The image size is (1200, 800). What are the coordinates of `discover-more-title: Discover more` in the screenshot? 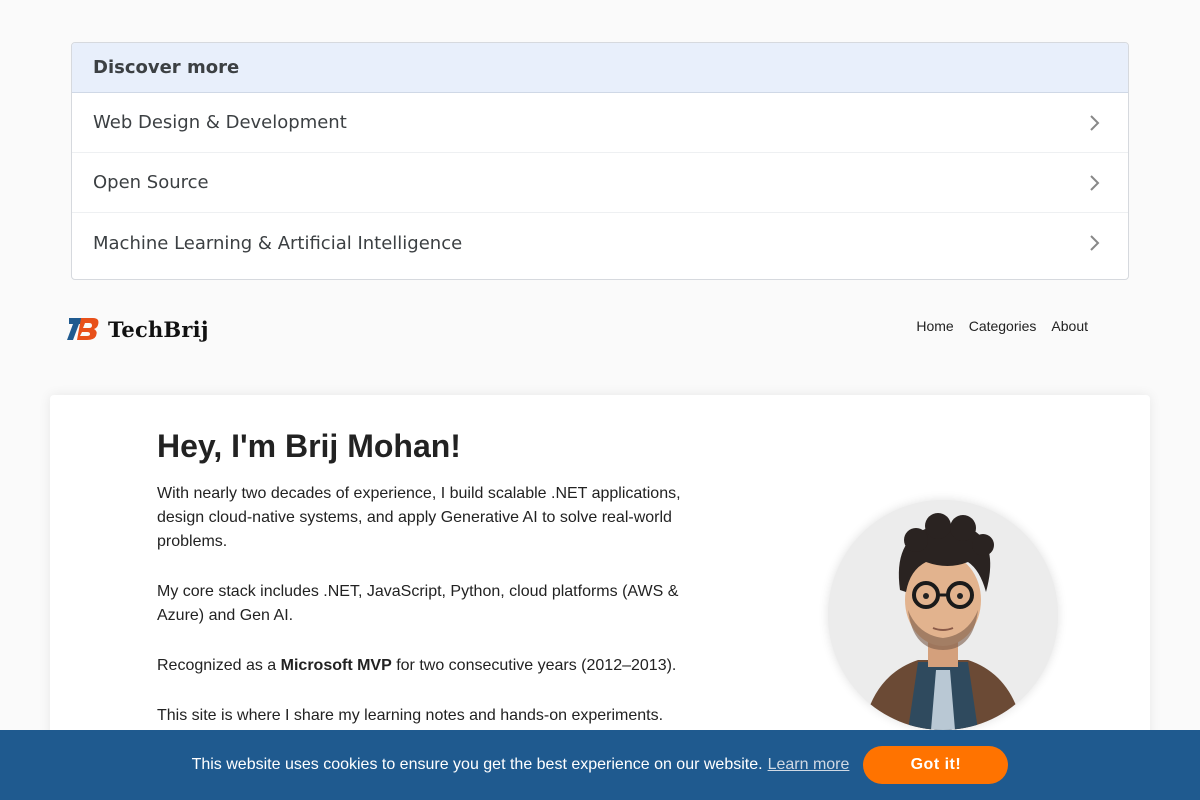 It's located at (600, 68).